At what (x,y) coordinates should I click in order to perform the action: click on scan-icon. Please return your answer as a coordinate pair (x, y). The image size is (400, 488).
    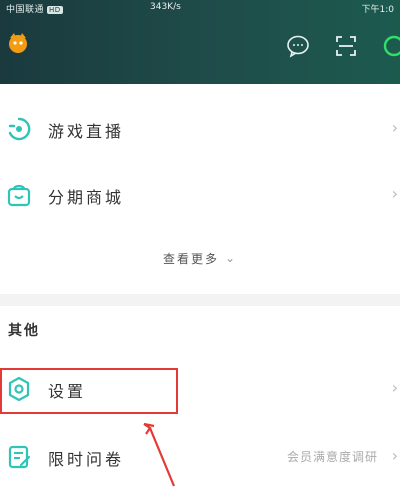
    Looking at the image, I should click on (346, 46).